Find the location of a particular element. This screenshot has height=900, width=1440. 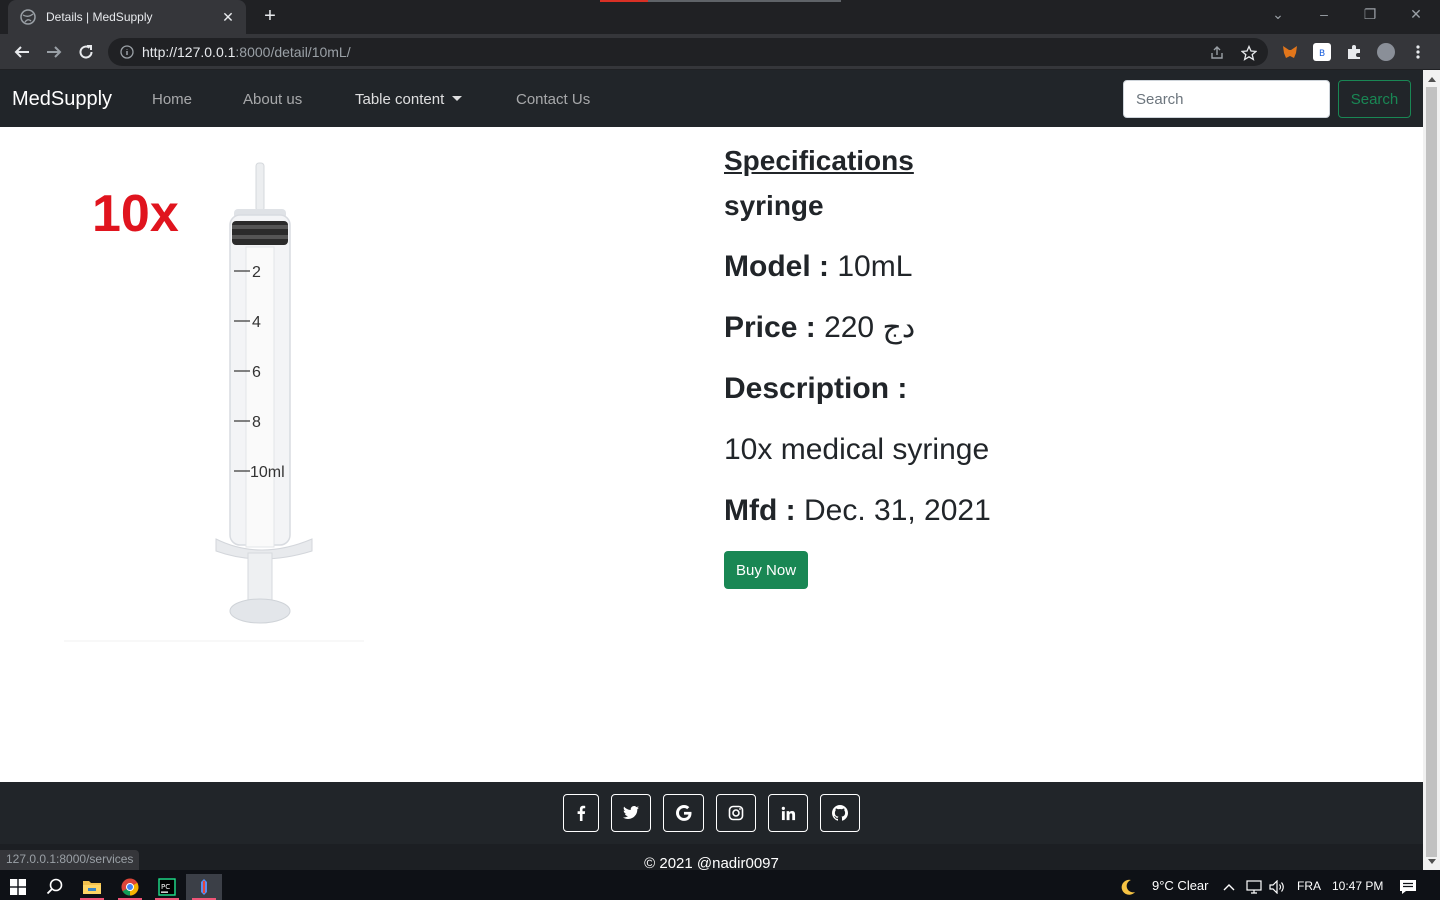

back-button is located at coordinates (22, 52).